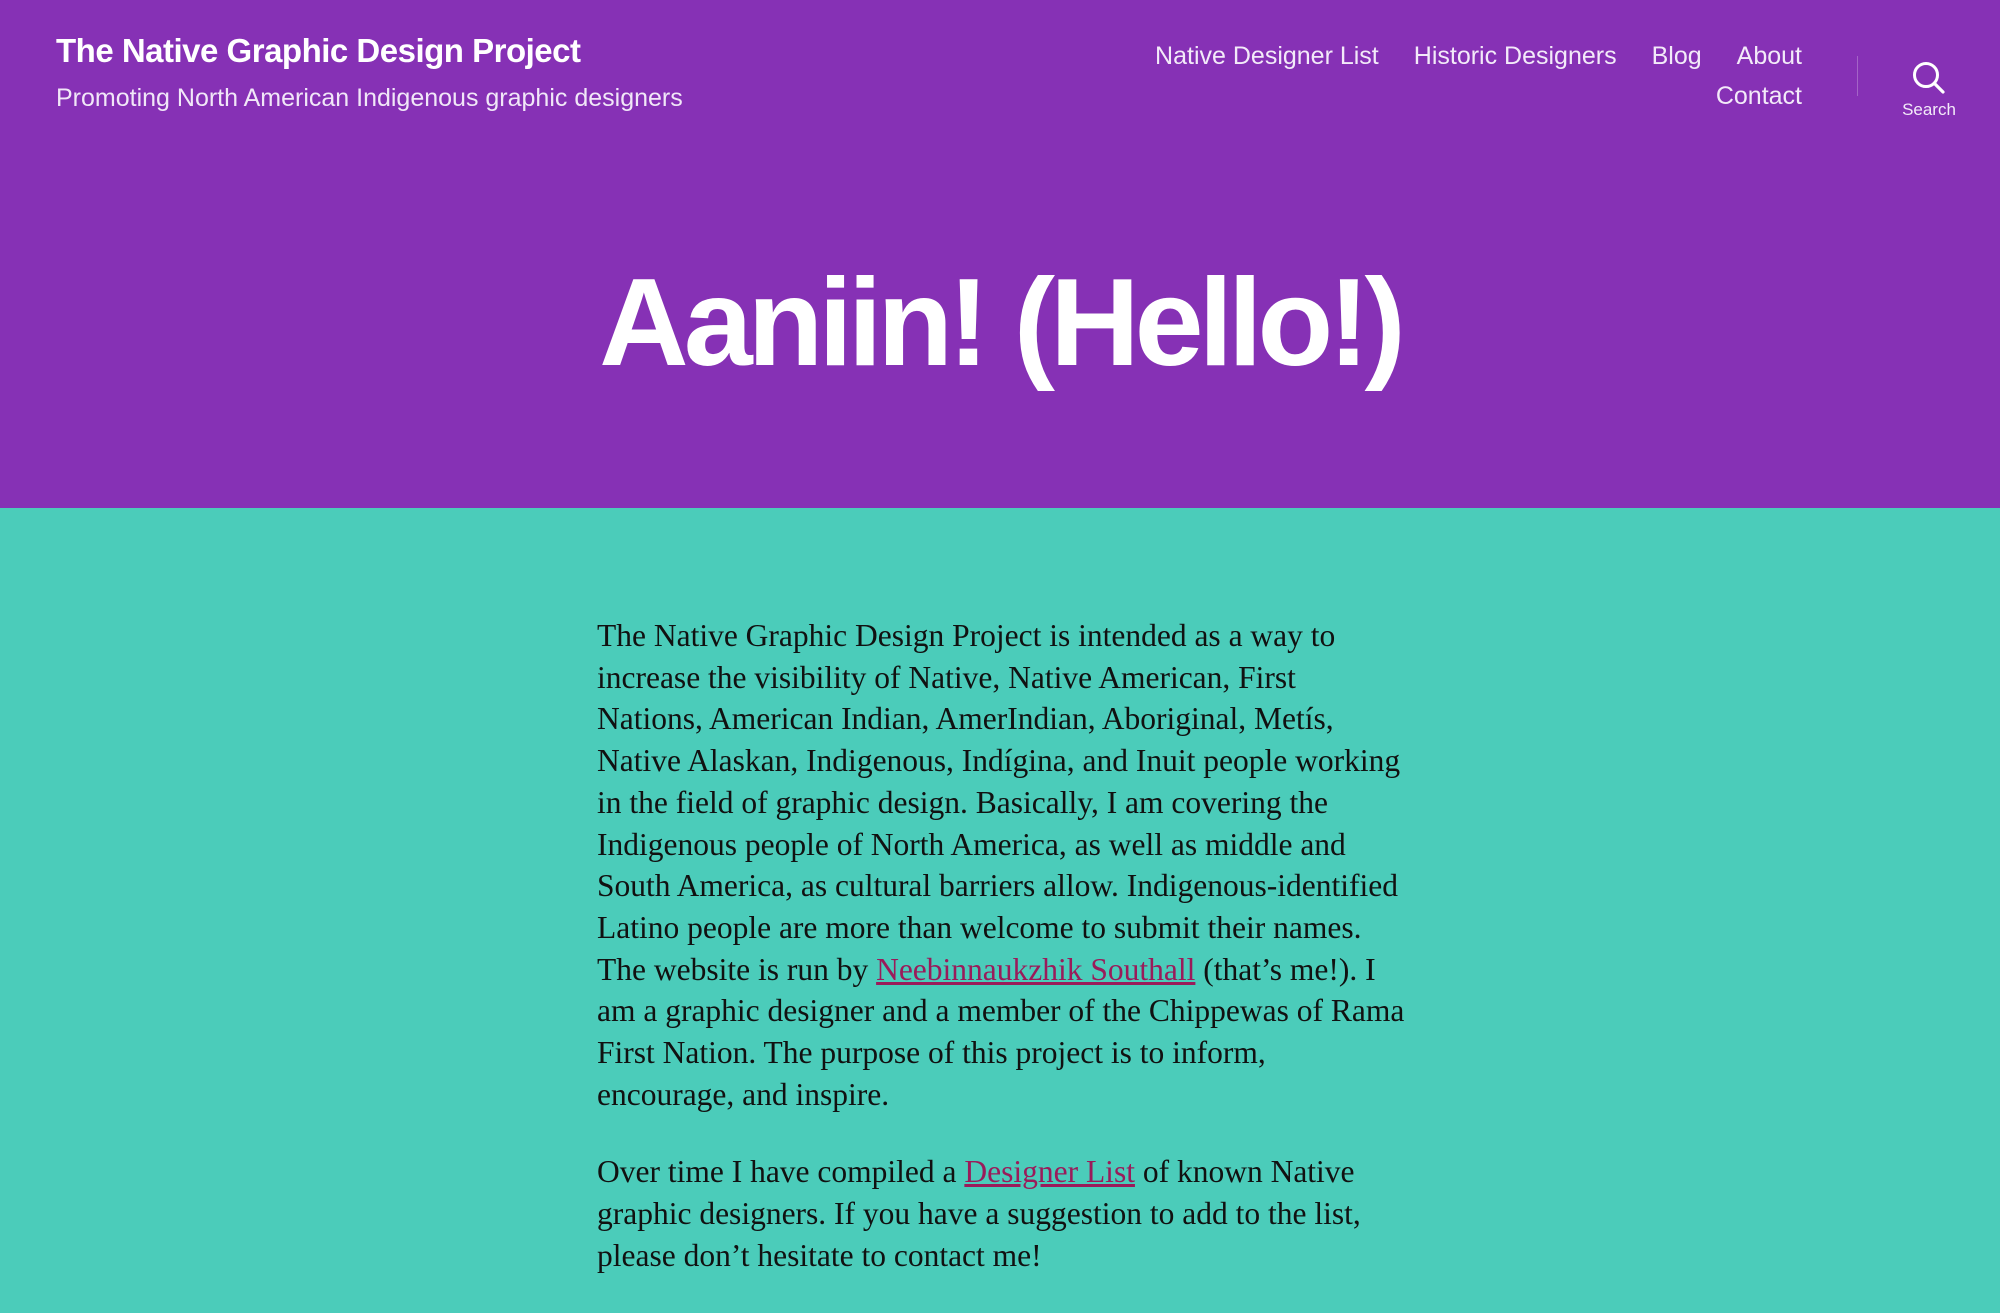 Image resolution: width=2000 pixels, height=1313 pixels. Describe the element at coordinates (318, 51) in the screenshot. I see `site-title: The Native Graphic Design Project` at that location.